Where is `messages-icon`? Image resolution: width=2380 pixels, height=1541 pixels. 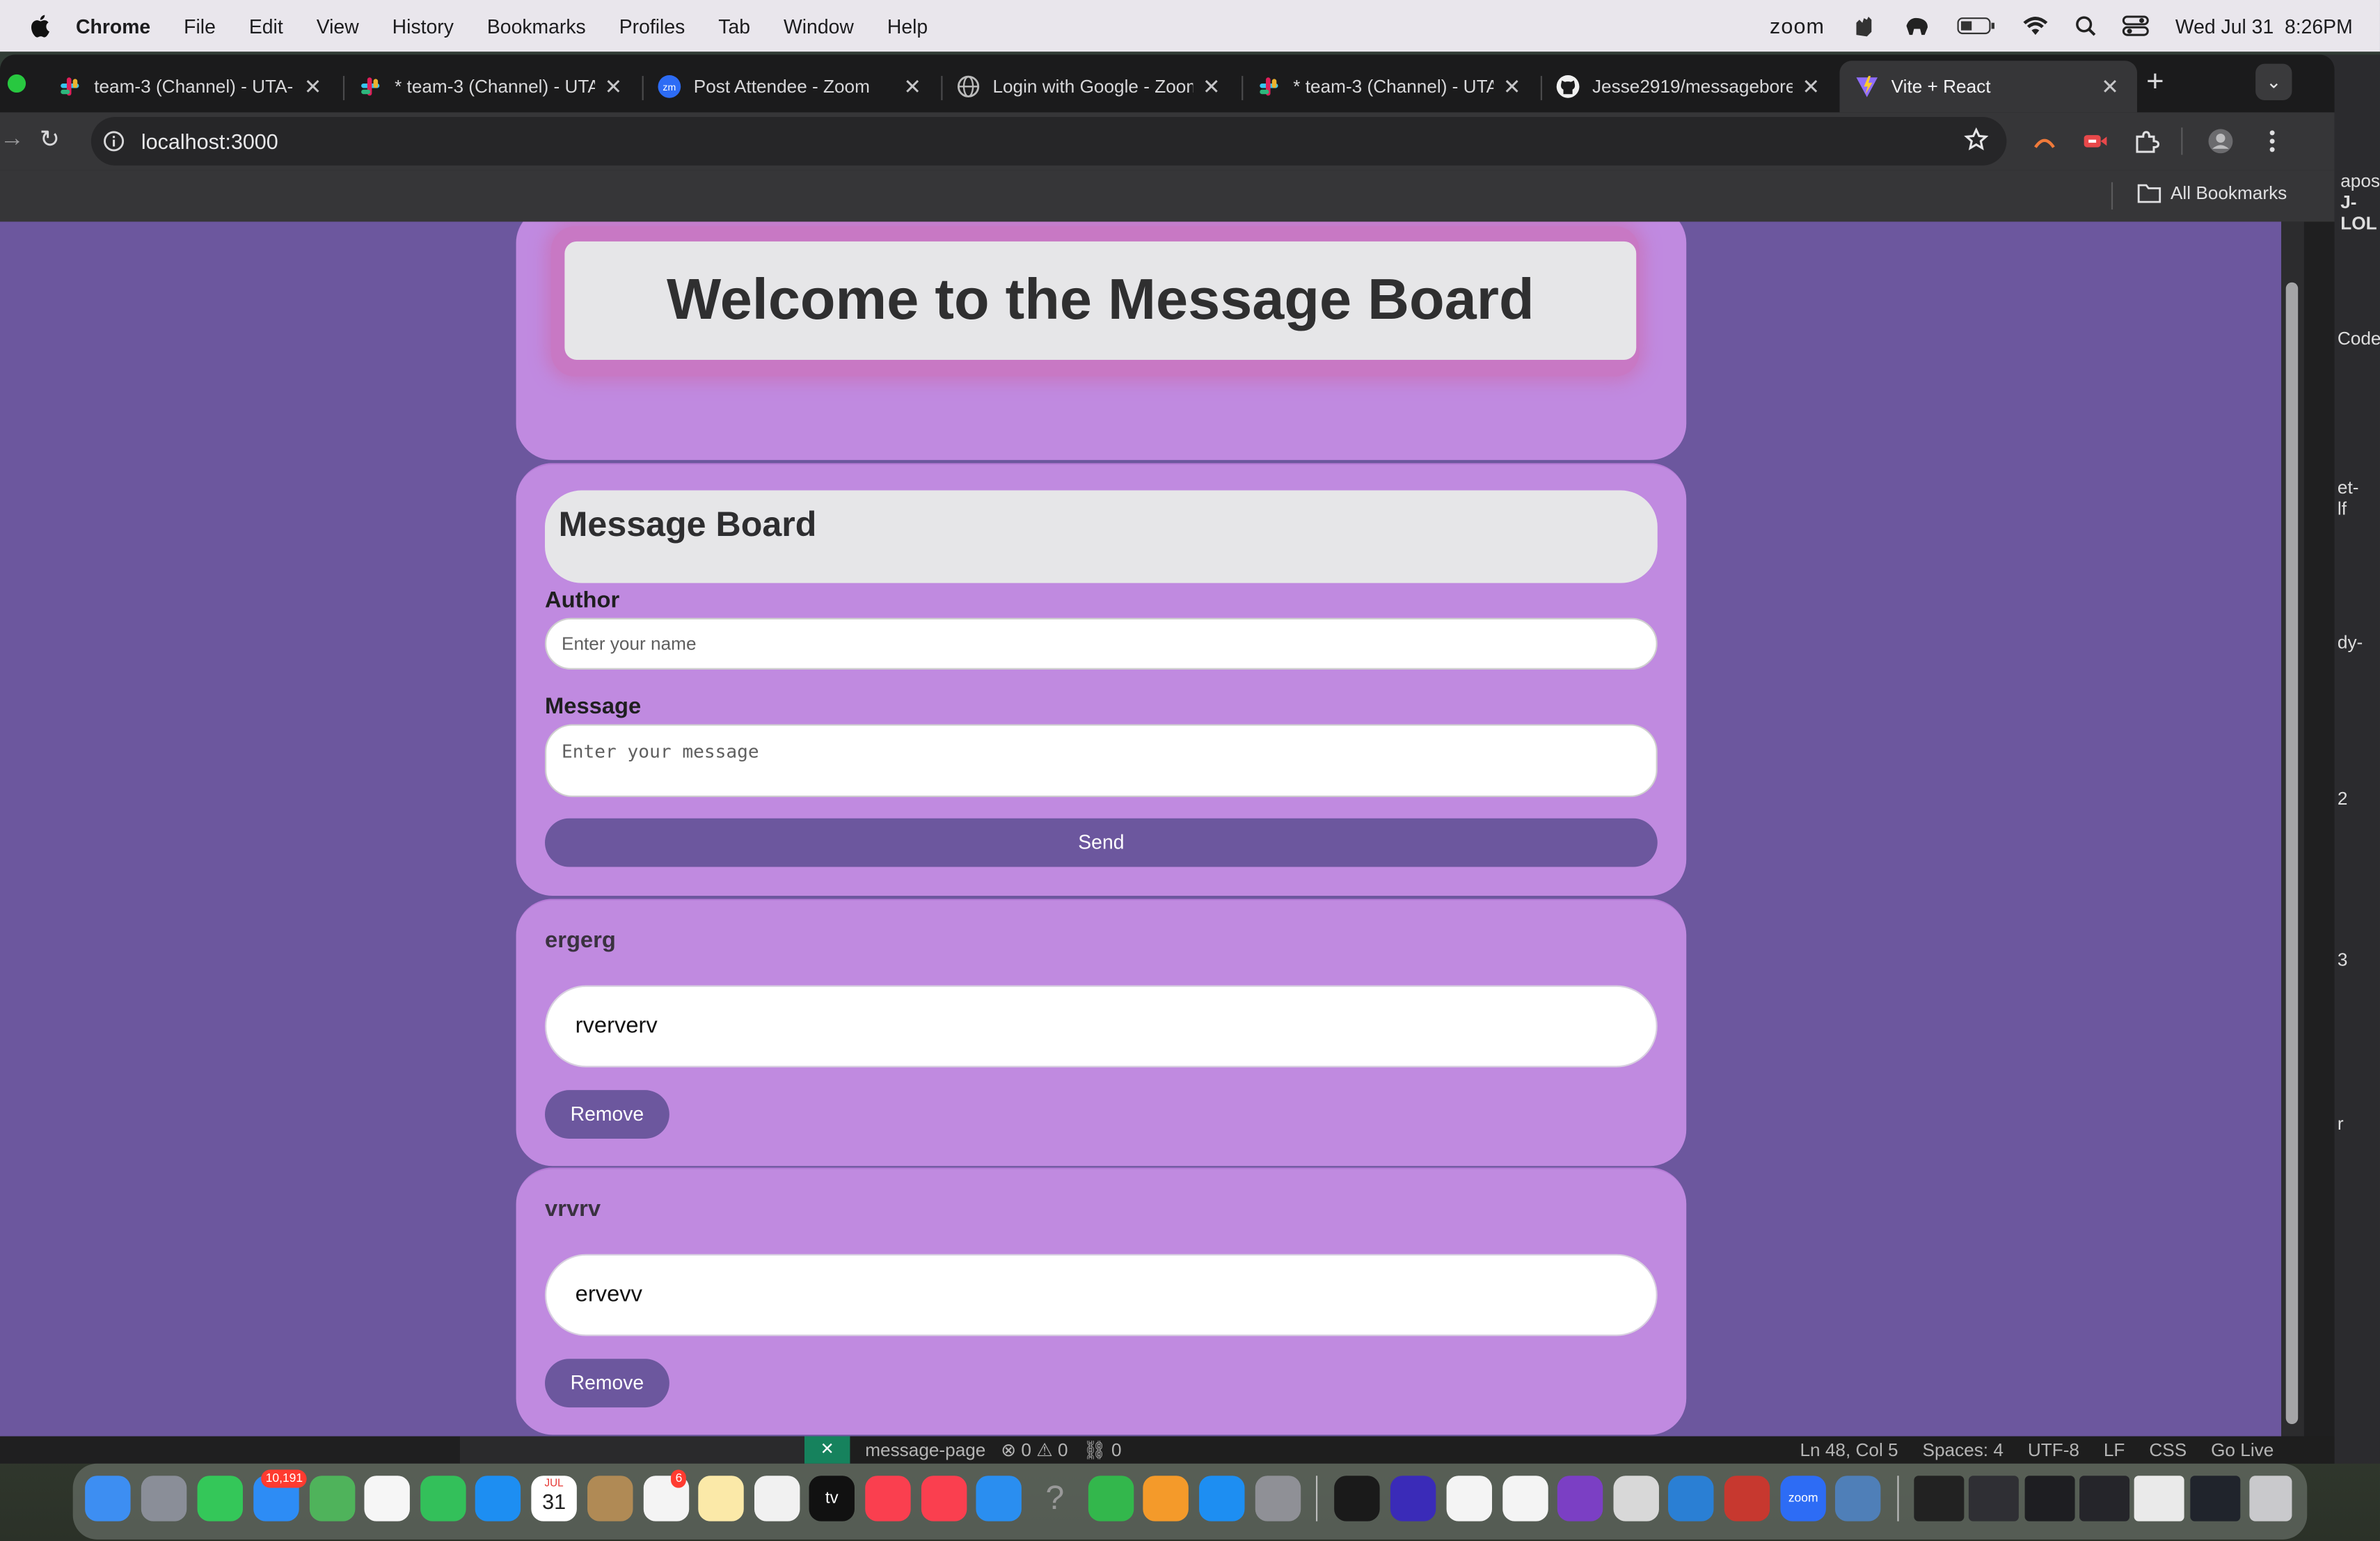
messages-icon is located at coordinates (220, 1499).